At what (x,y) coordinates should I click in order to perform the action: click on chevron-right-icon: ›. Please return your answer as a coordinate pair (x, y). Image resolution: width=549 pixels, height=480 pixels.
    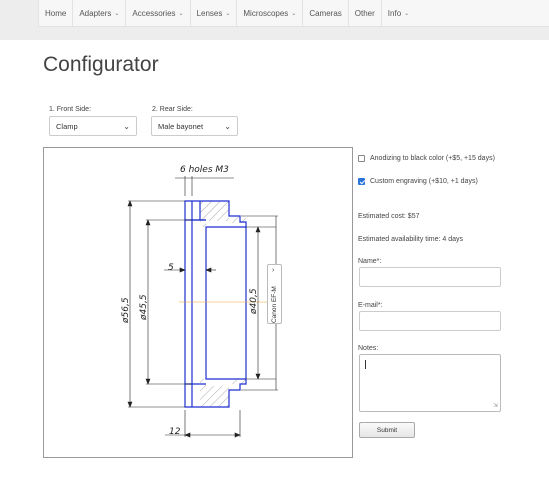
    Looking at the image, I should click on (273, 270).